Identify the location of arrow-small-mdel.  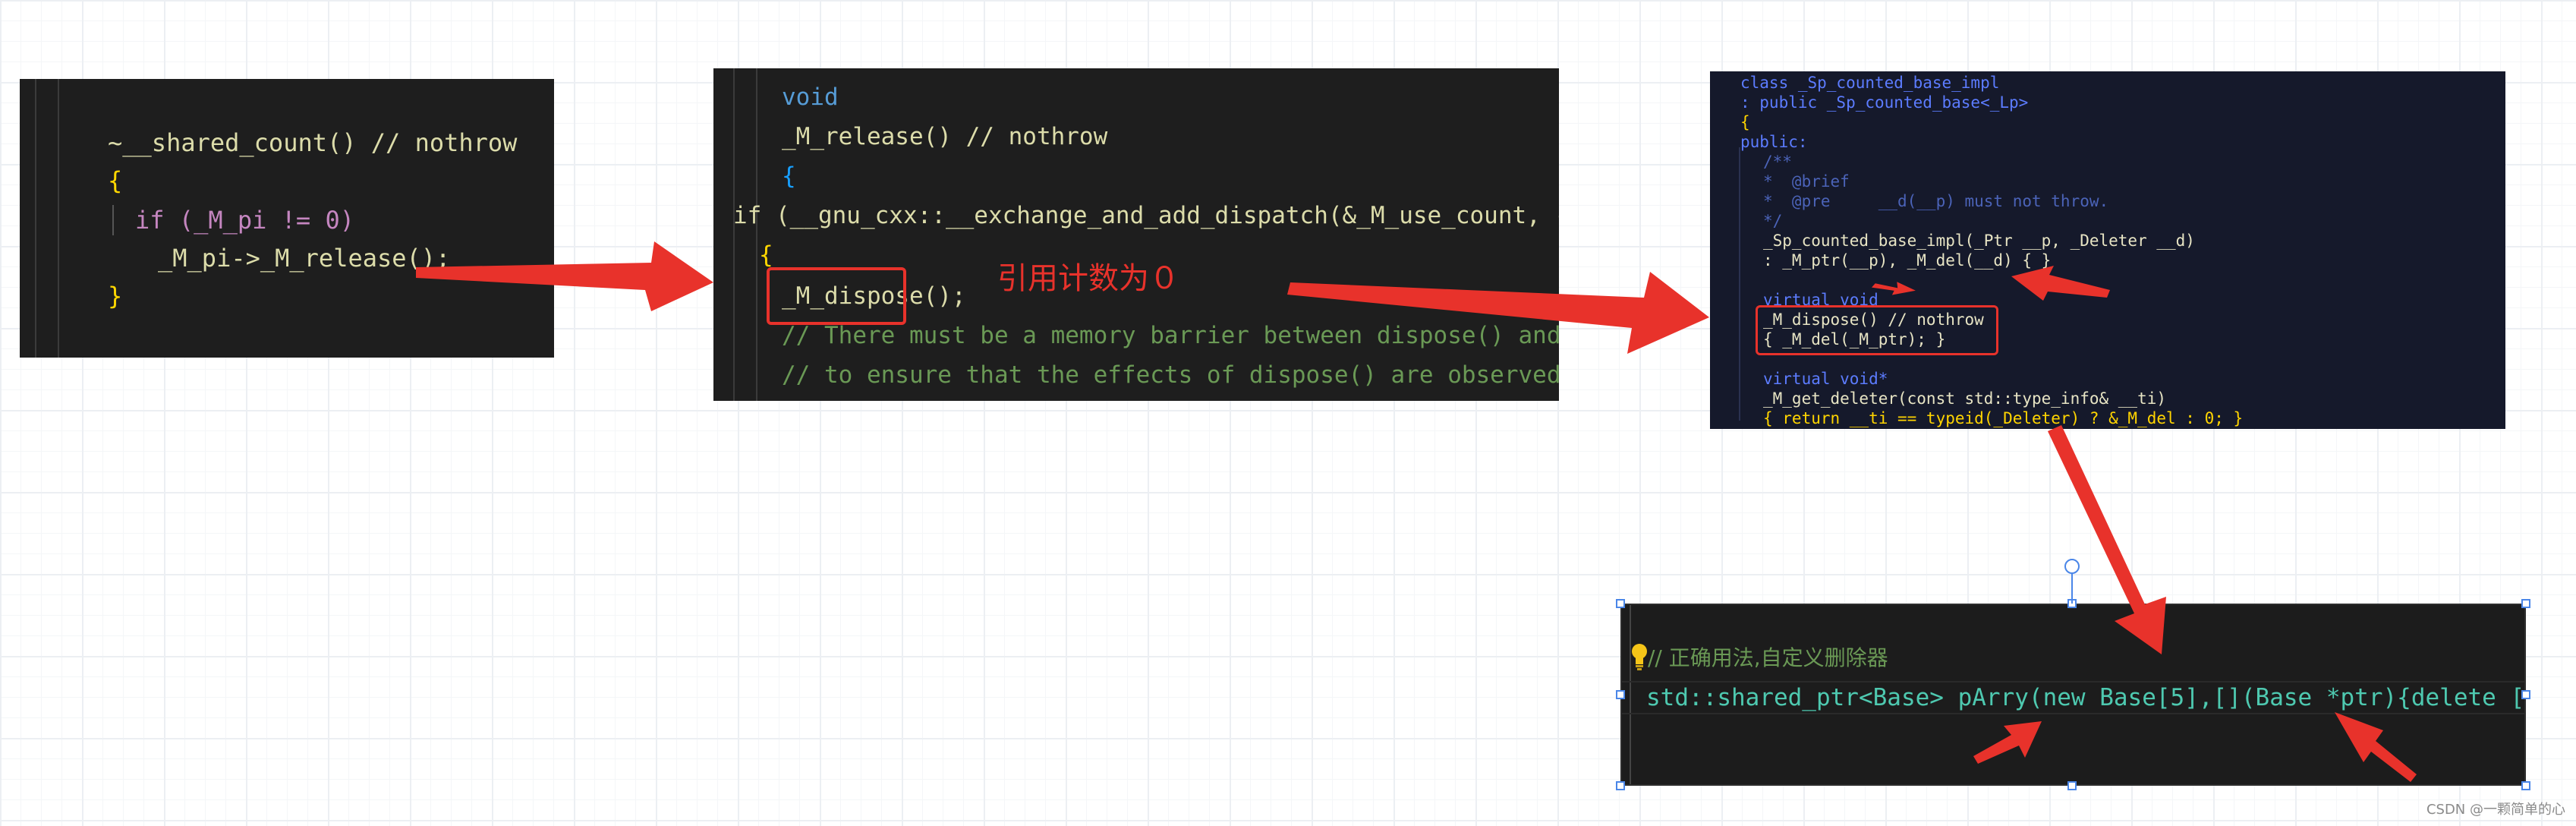
(2060, 283).